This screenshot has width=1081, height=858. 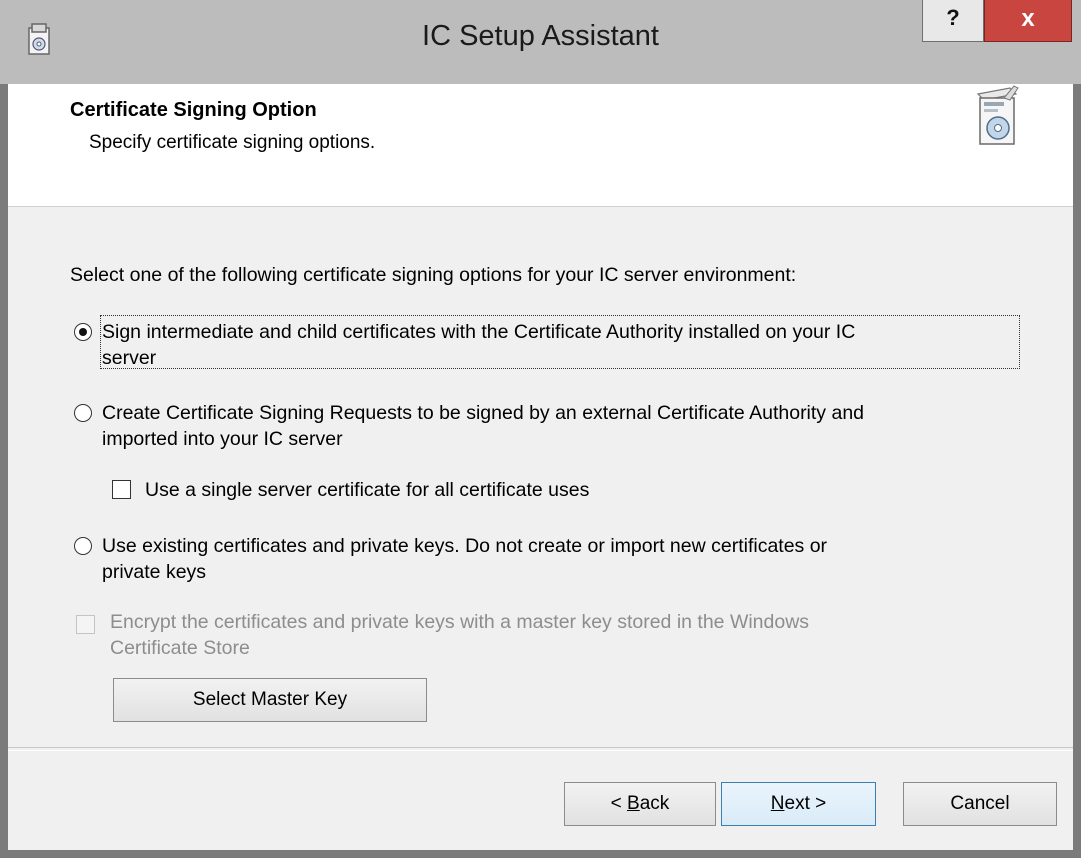 I want to click on footer-separator, so click(x=540, y=749).